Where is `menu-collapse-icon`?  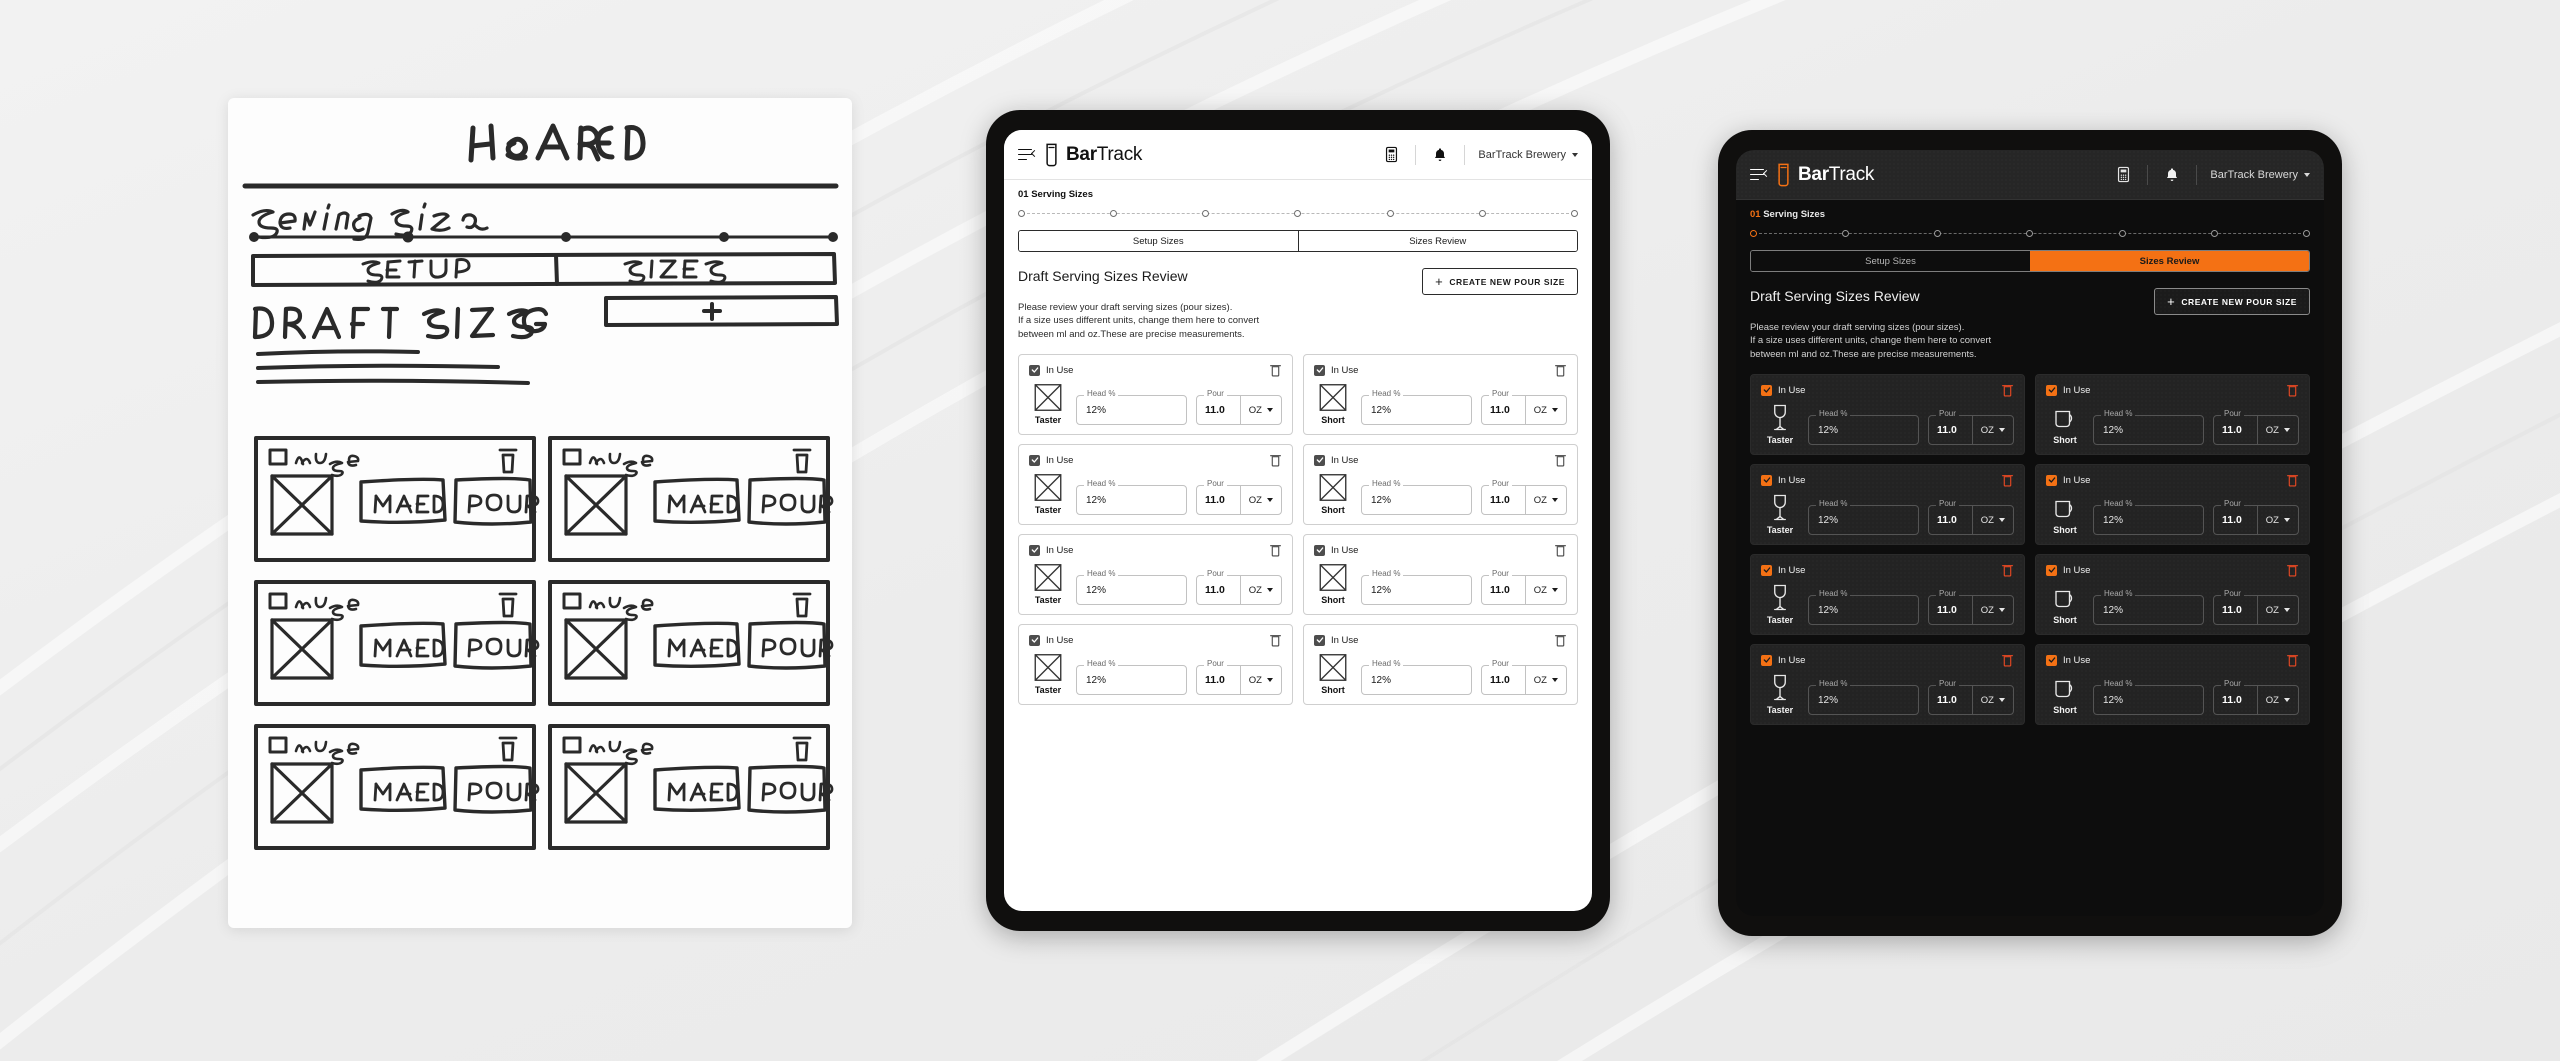
menu-collapse-icon is located at coordinates (1028, 155).